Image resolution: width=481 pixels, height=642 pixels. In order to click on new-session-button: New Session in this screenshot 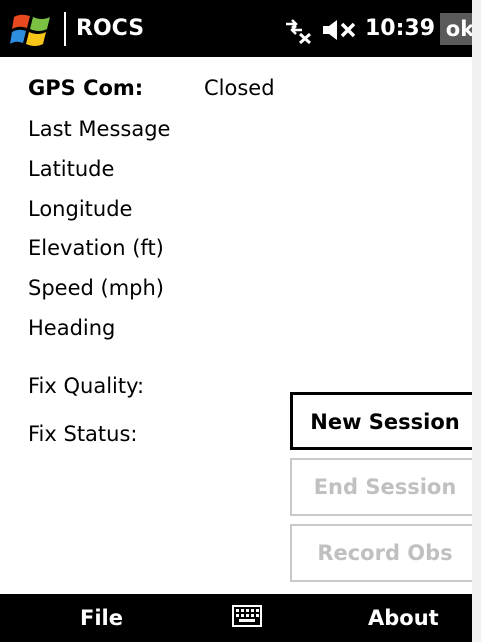, I will do `click(381, 421)`.